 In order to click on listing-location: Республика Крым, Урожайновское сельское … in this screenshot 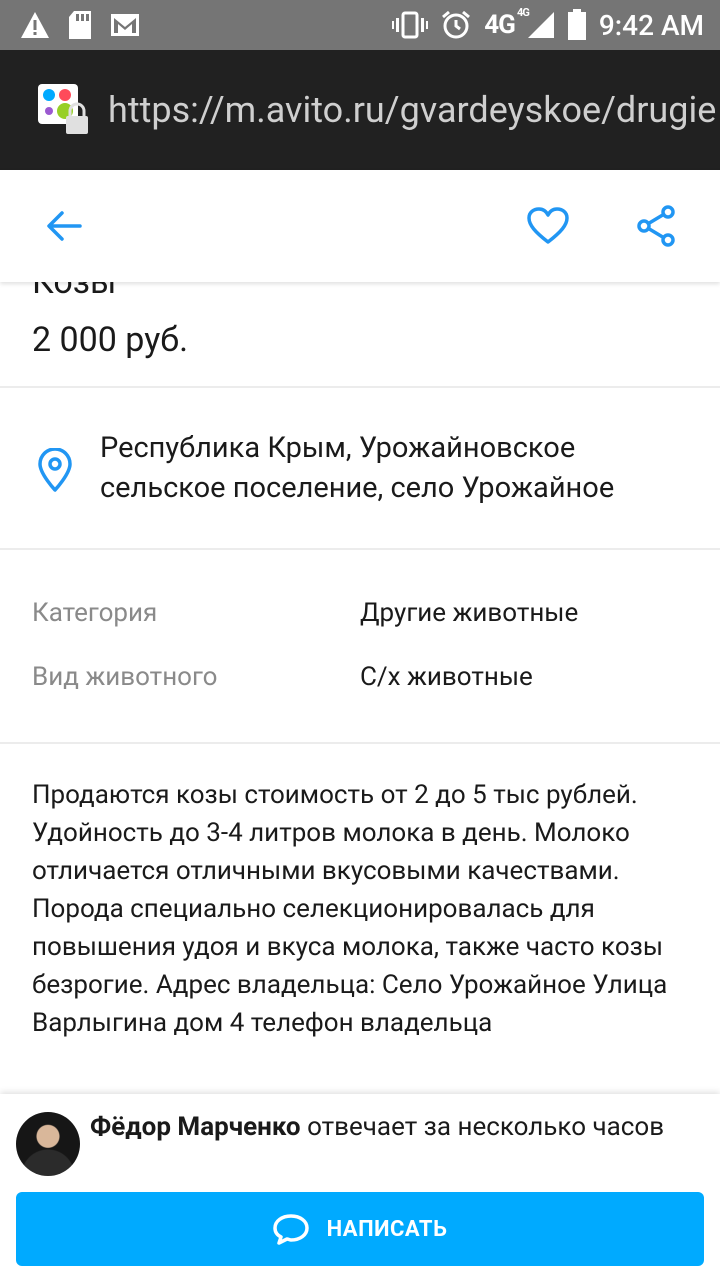, I will do `click(400, 468)`.